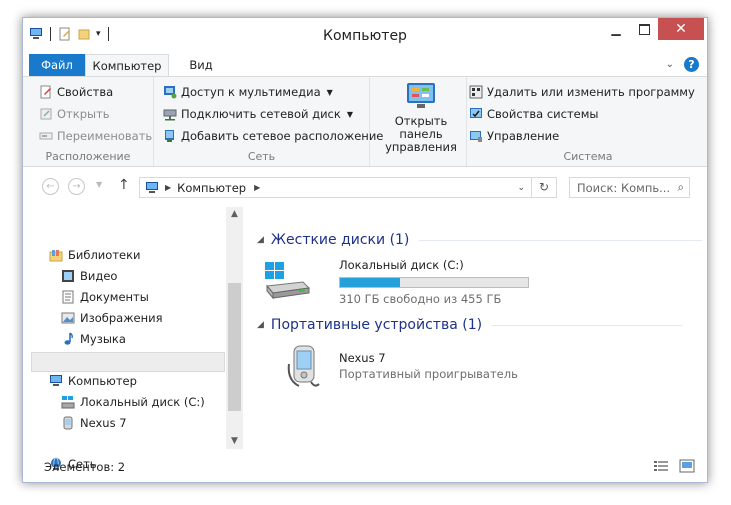  Describe the element at coordinates (99, 184) in the screenshot. I see `recent-locations-icon: ▼` at that location.